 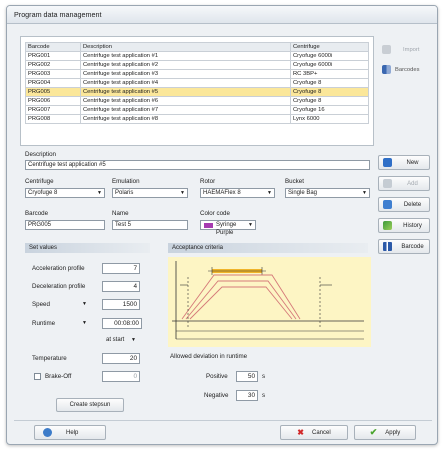 I want to click on negative-field: 30, so click(x=247, y=395).